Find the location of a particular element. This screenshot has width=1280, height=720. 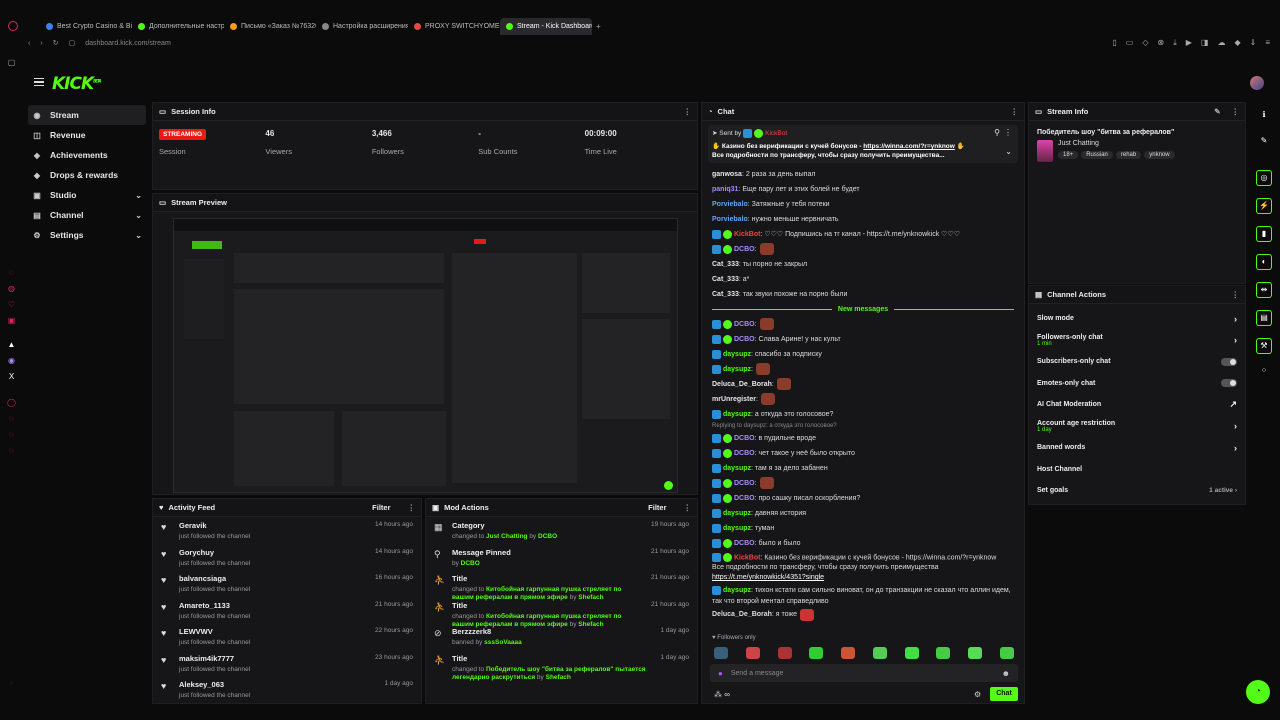

sidebar-app-4-icon: ▣ is located at coordinates (11, 320).